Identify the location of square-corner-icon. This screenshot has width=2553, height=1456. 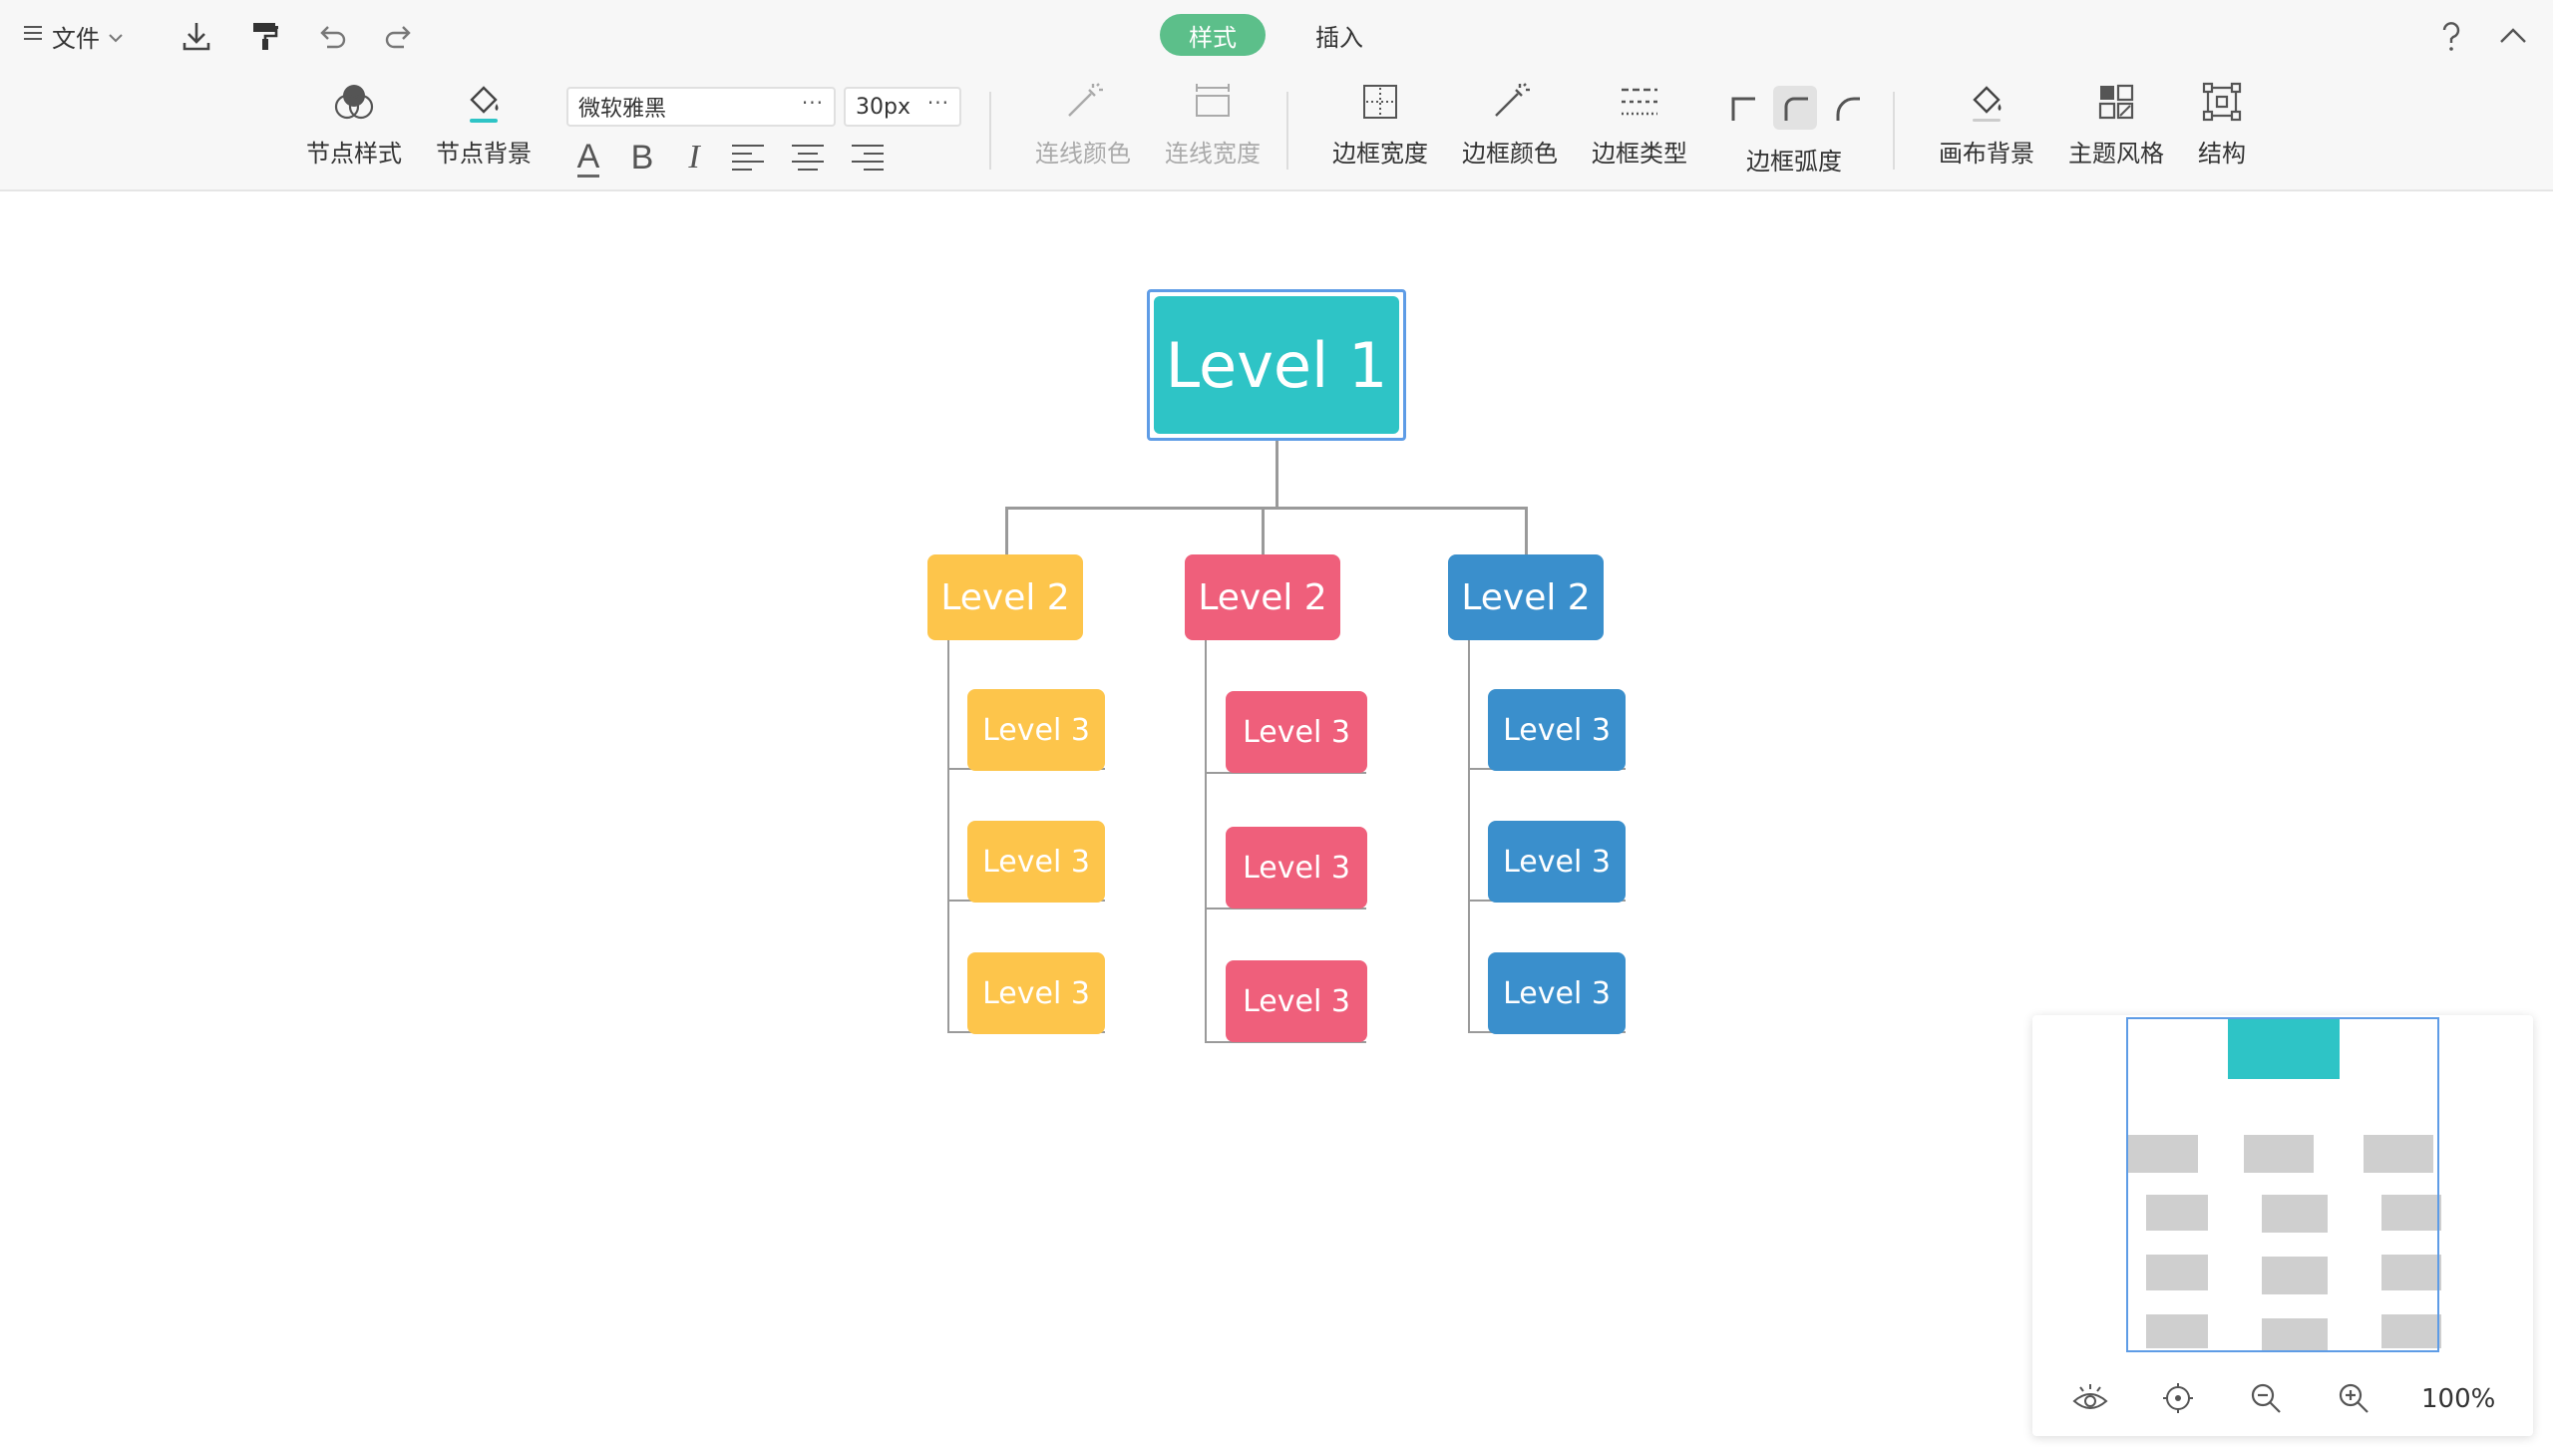
(1743, 109).